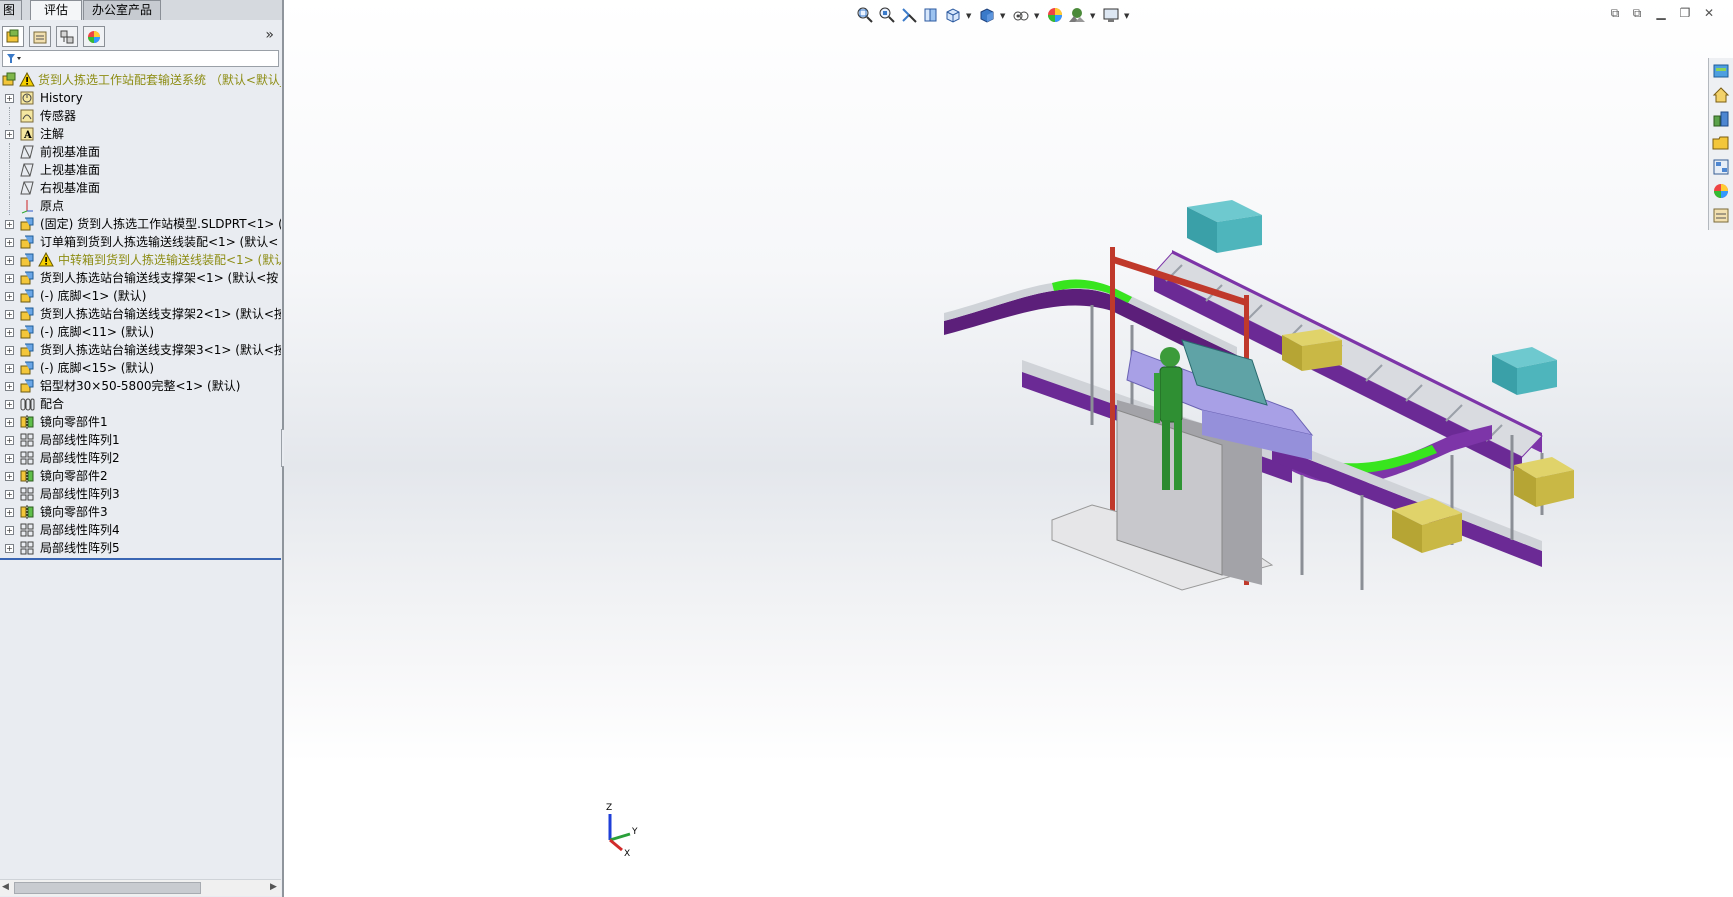  What do you see at coordinates (1637, 13) in the screenshot?
I see `tile-vertical-icon: ⧉` at bounding box center [1637, 13].